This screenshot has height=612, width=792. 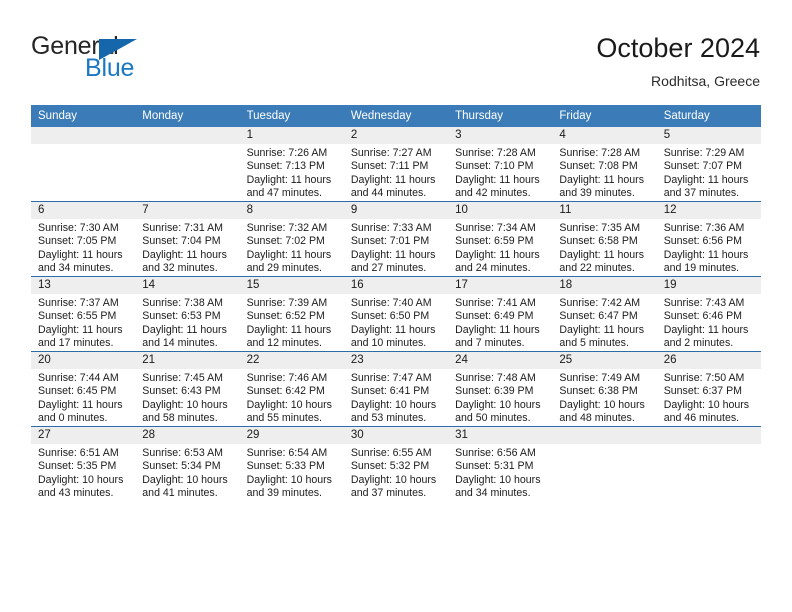 I want to click on day-number: 26, so click(x=708, y=360).